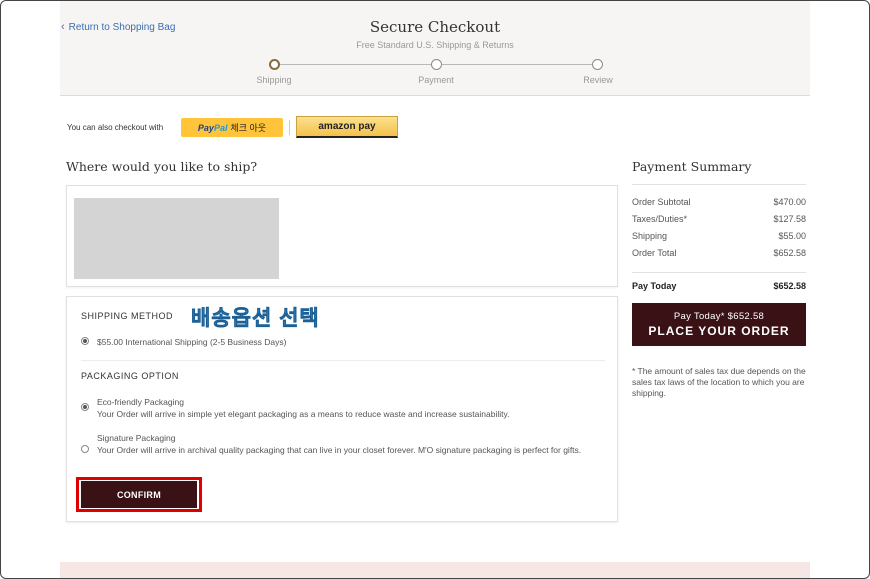 The height and width of the screenshot is (579, 870). What do you see at coordinates (274, 64) in the screenshot?
I see `step-shipping-dot` at bounding box center [274, 64].